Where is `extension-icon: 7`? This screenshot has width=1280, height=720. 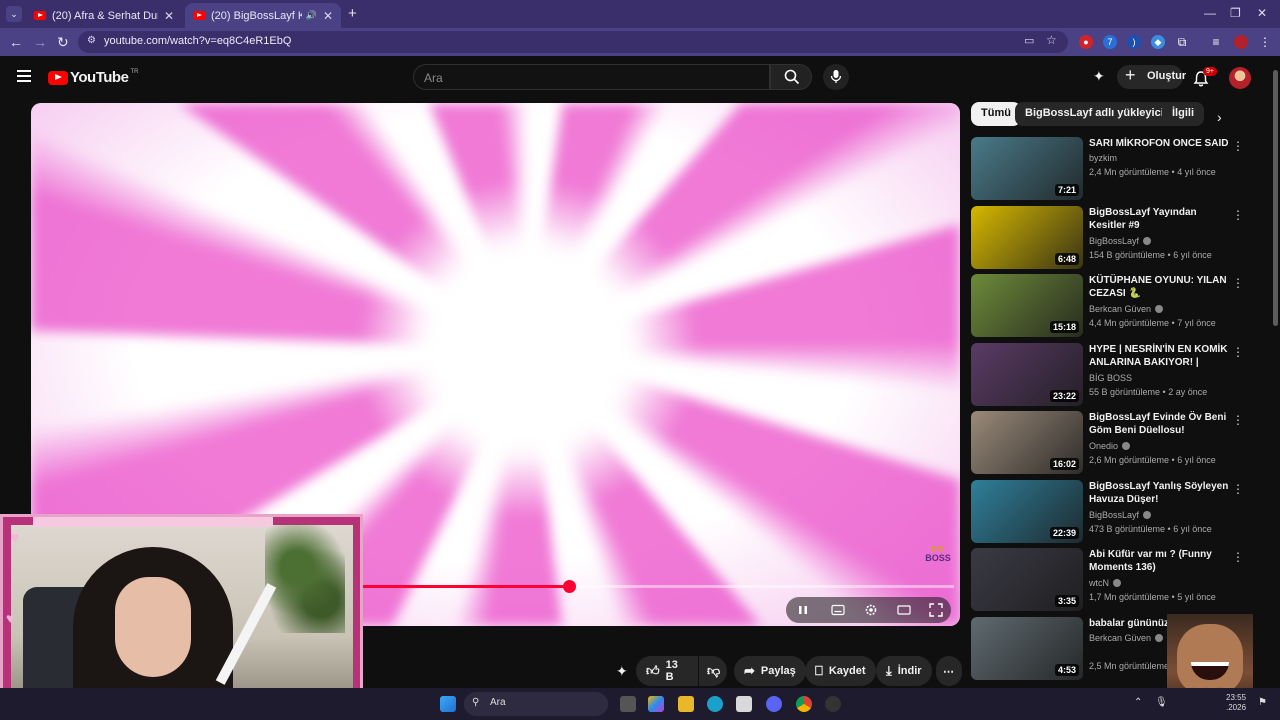
extension-icon: 7 is located at coordinates (1110, 42).